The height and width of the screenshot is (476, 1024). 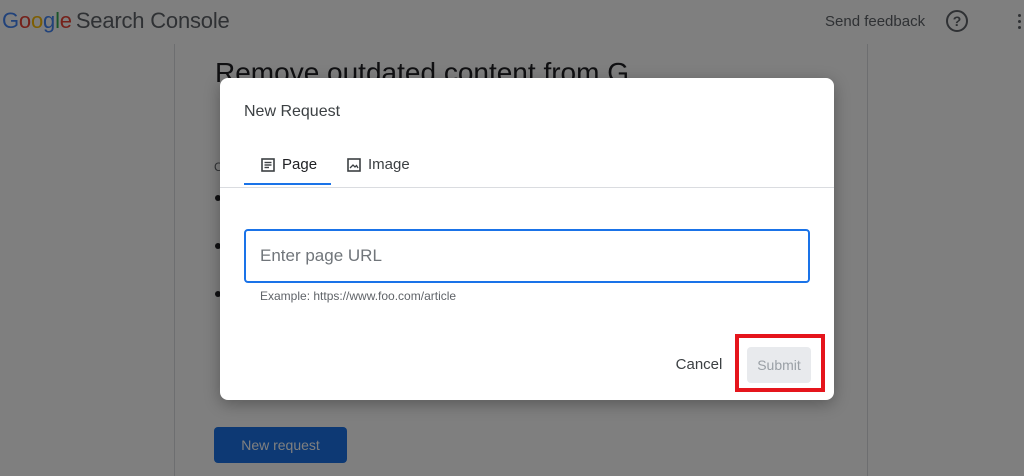 I want to click on page-icon, so click(x=268, y=164).